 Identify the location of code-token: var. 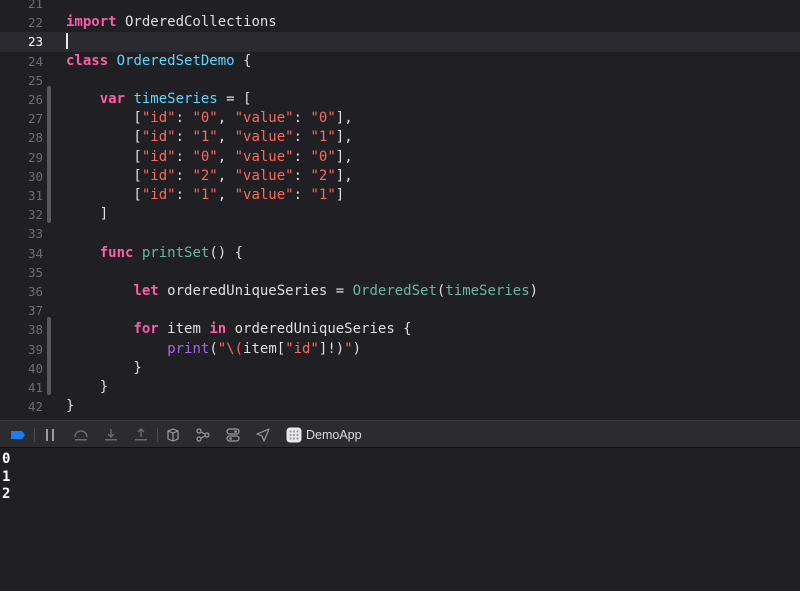
(112, 99).